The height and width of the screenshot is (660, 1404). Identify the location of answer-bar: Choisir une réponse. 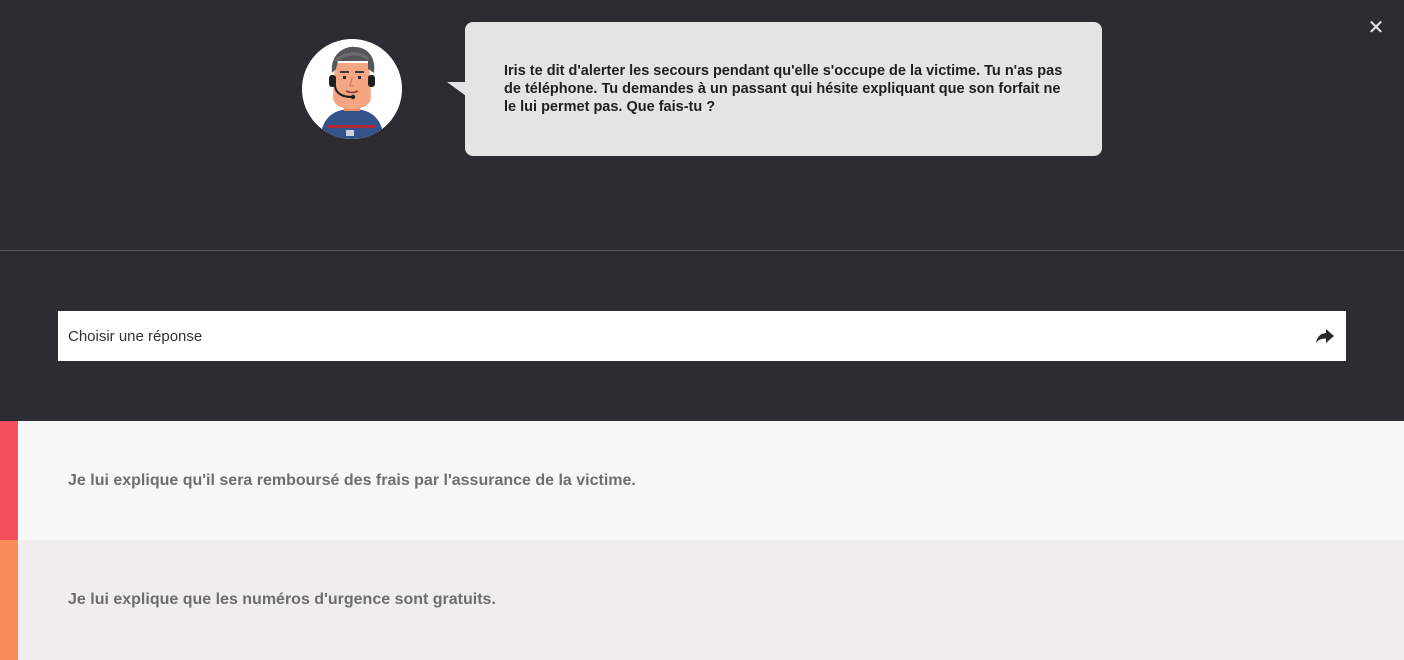
(702, 336).